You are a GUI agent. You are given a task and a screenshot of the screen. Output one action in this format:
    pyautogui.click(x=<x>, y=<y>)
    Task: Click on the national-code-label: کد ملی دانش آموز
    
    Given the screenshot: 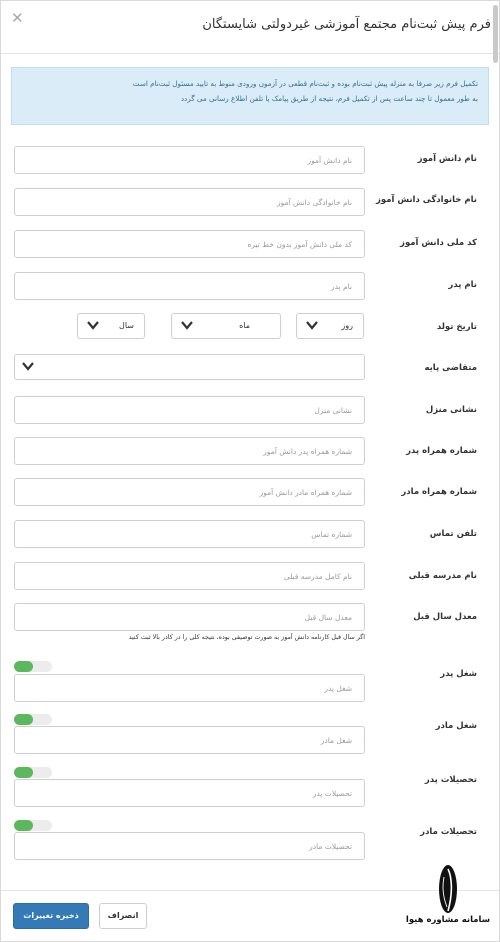 What is the action you would take?
    pyautogui.click(x=438, y=243)
    